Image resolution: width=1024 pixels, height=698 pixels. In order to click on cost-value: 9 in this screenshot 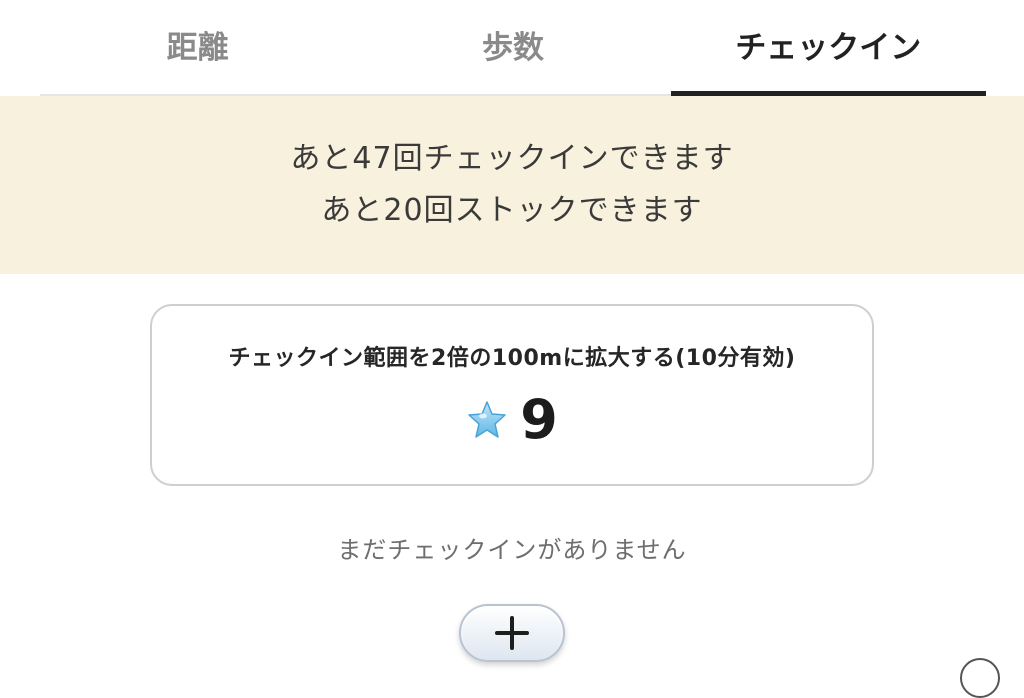, I will do `click(539, 419)`.